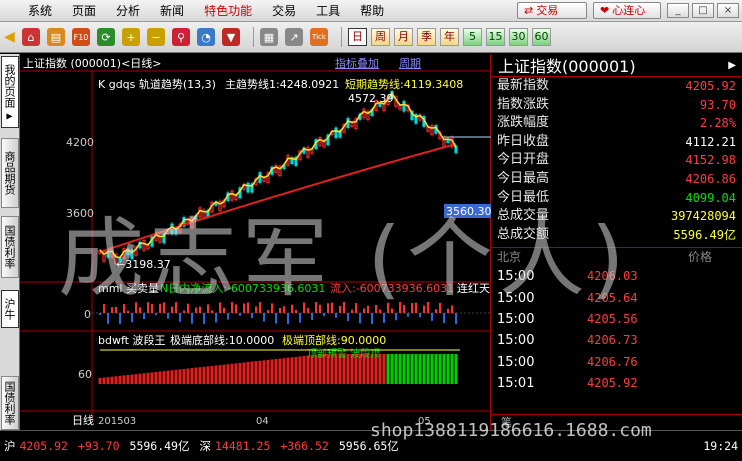 Image resolution: width=742 pixels, height=461 pixels. What do you see at coordinates (468, 211) in the screenshot?
I see `price-tag-label: 3560.30` at bounding box center [468, 211].